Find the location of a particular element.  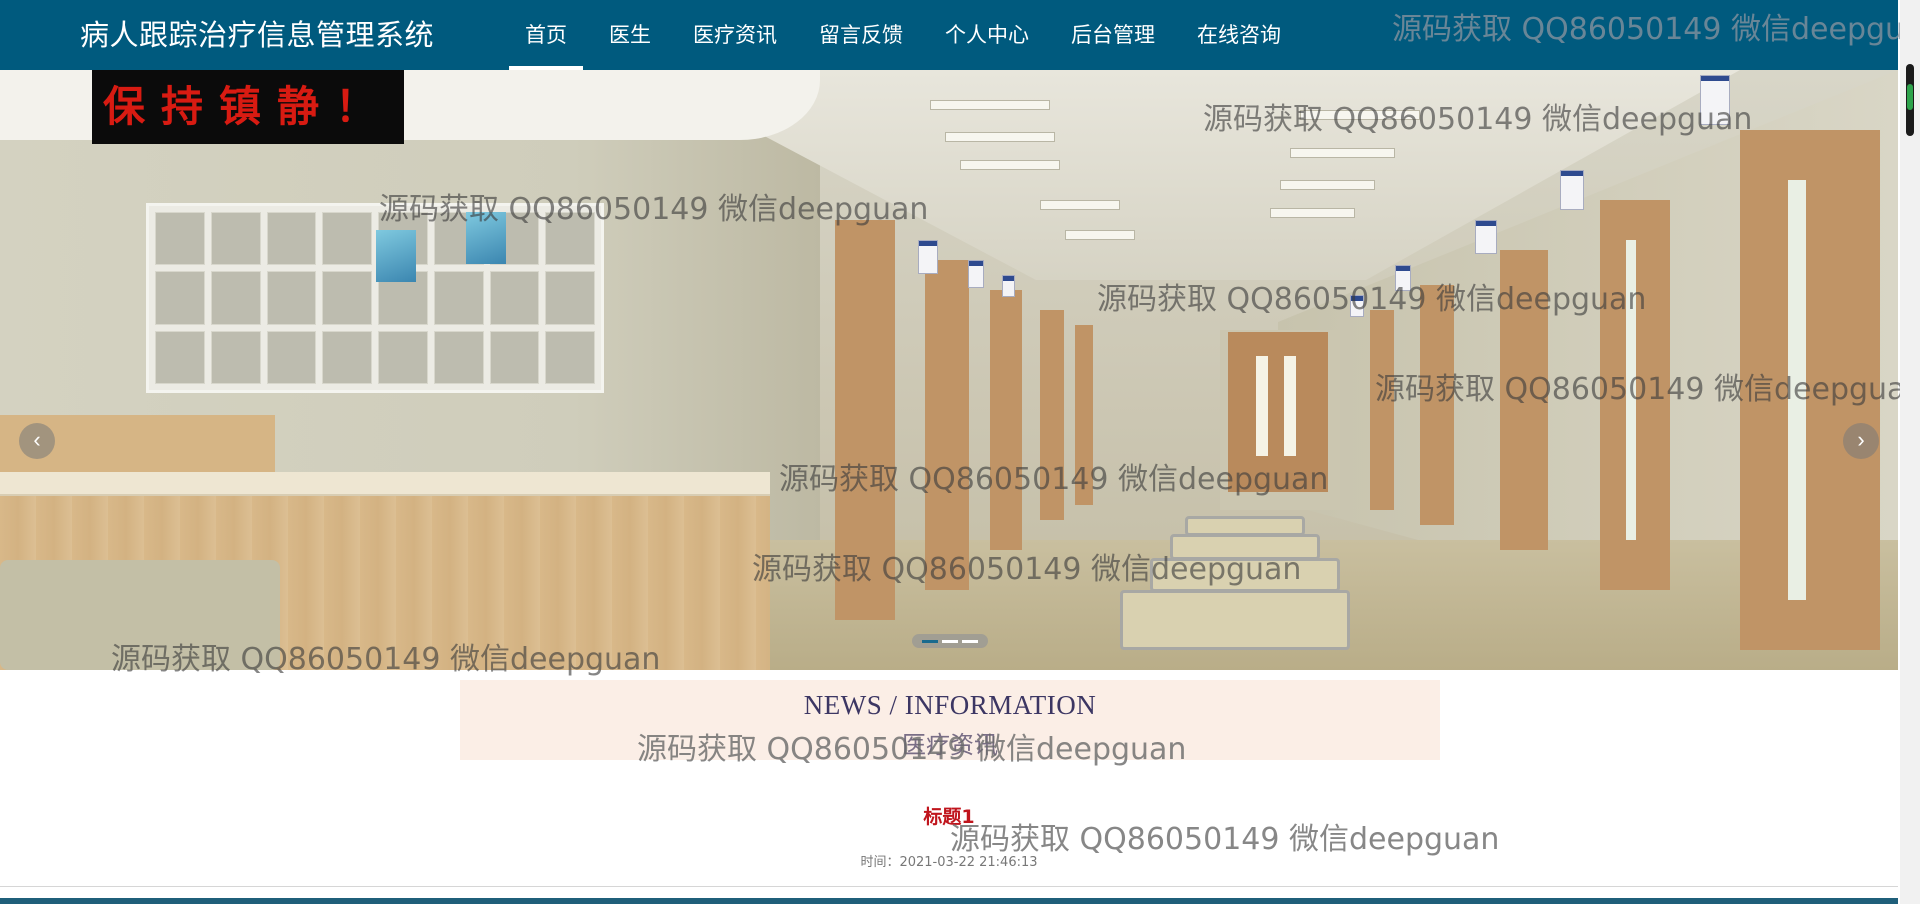

corridor-end-door is located at coordinates (1278, 412).